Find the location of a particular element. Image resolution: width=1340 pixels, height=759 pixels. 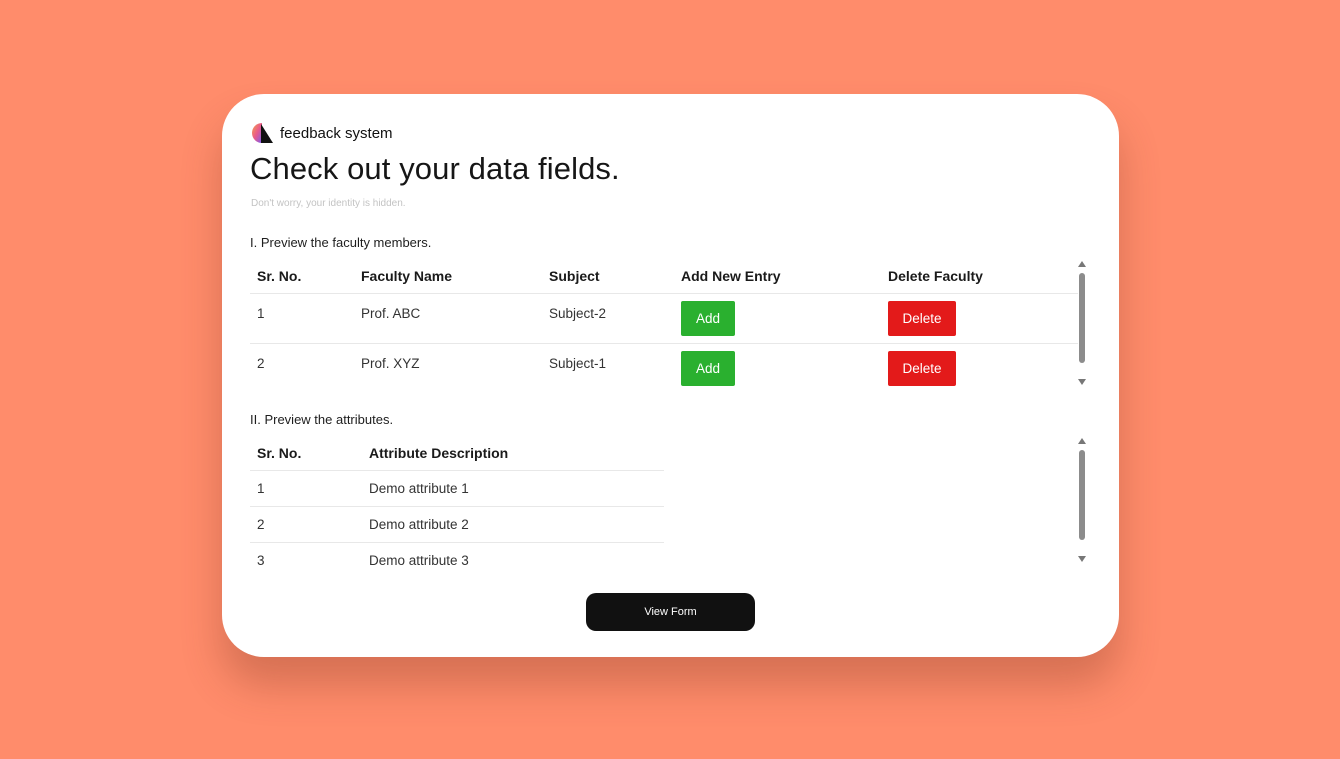

faculty-name-cell: Prof. ABC is located at coordinates (448, 317).